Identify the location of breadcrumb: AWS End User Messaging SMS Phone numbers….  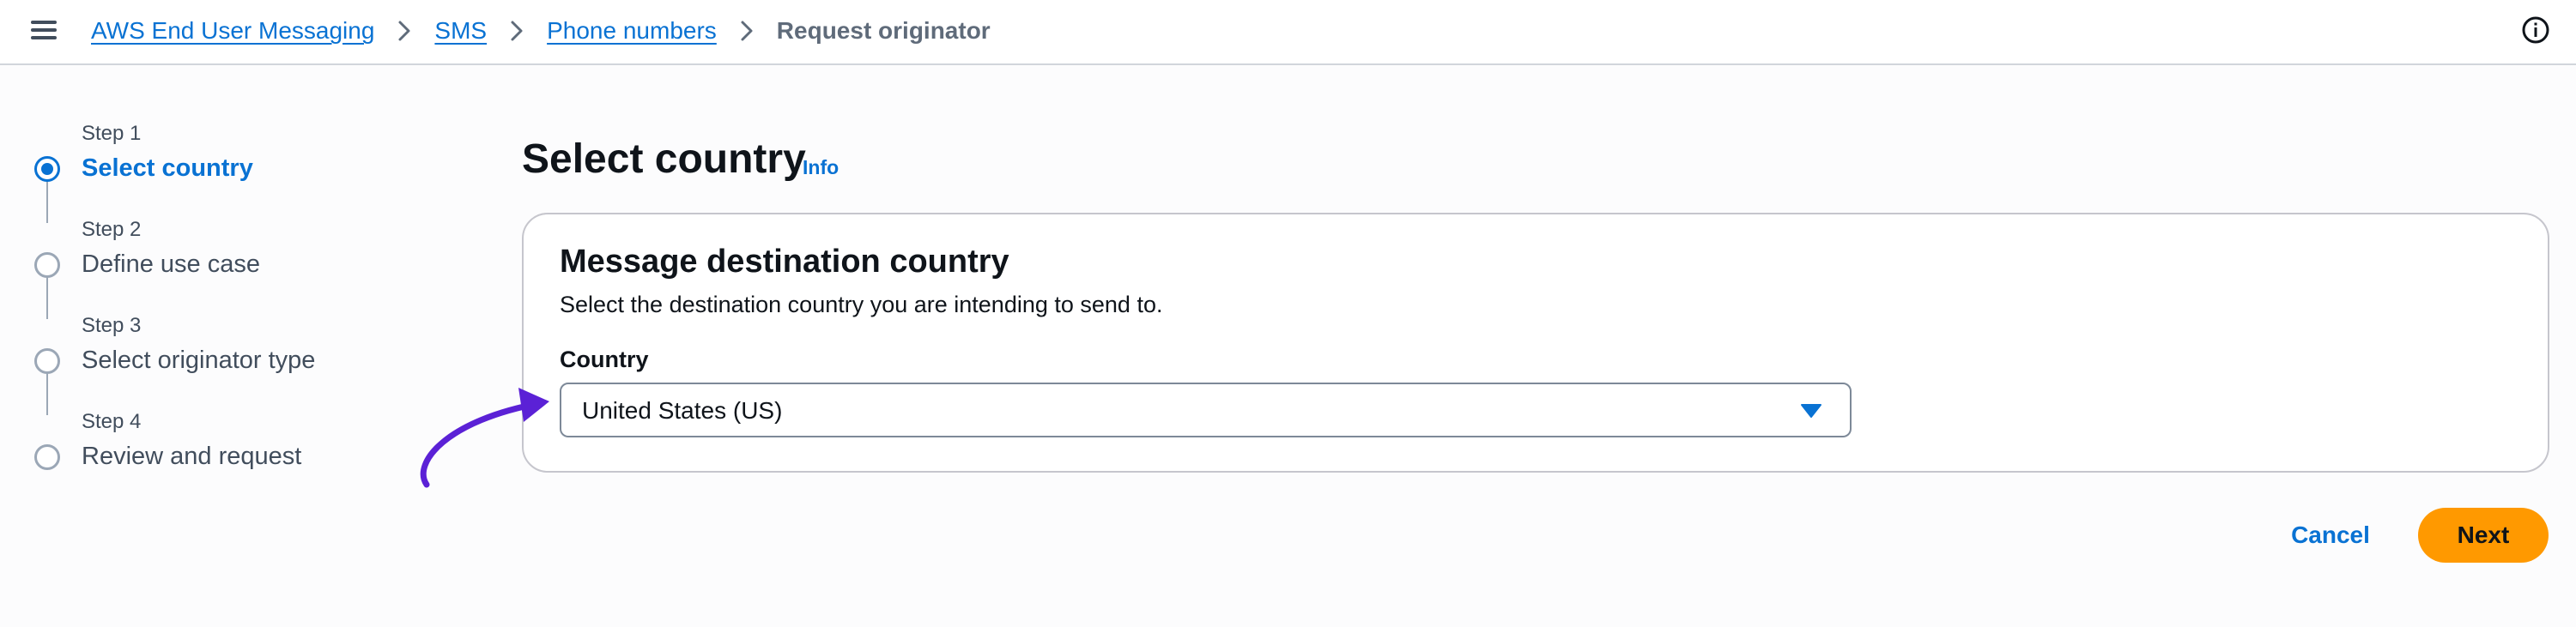
(541, 31).